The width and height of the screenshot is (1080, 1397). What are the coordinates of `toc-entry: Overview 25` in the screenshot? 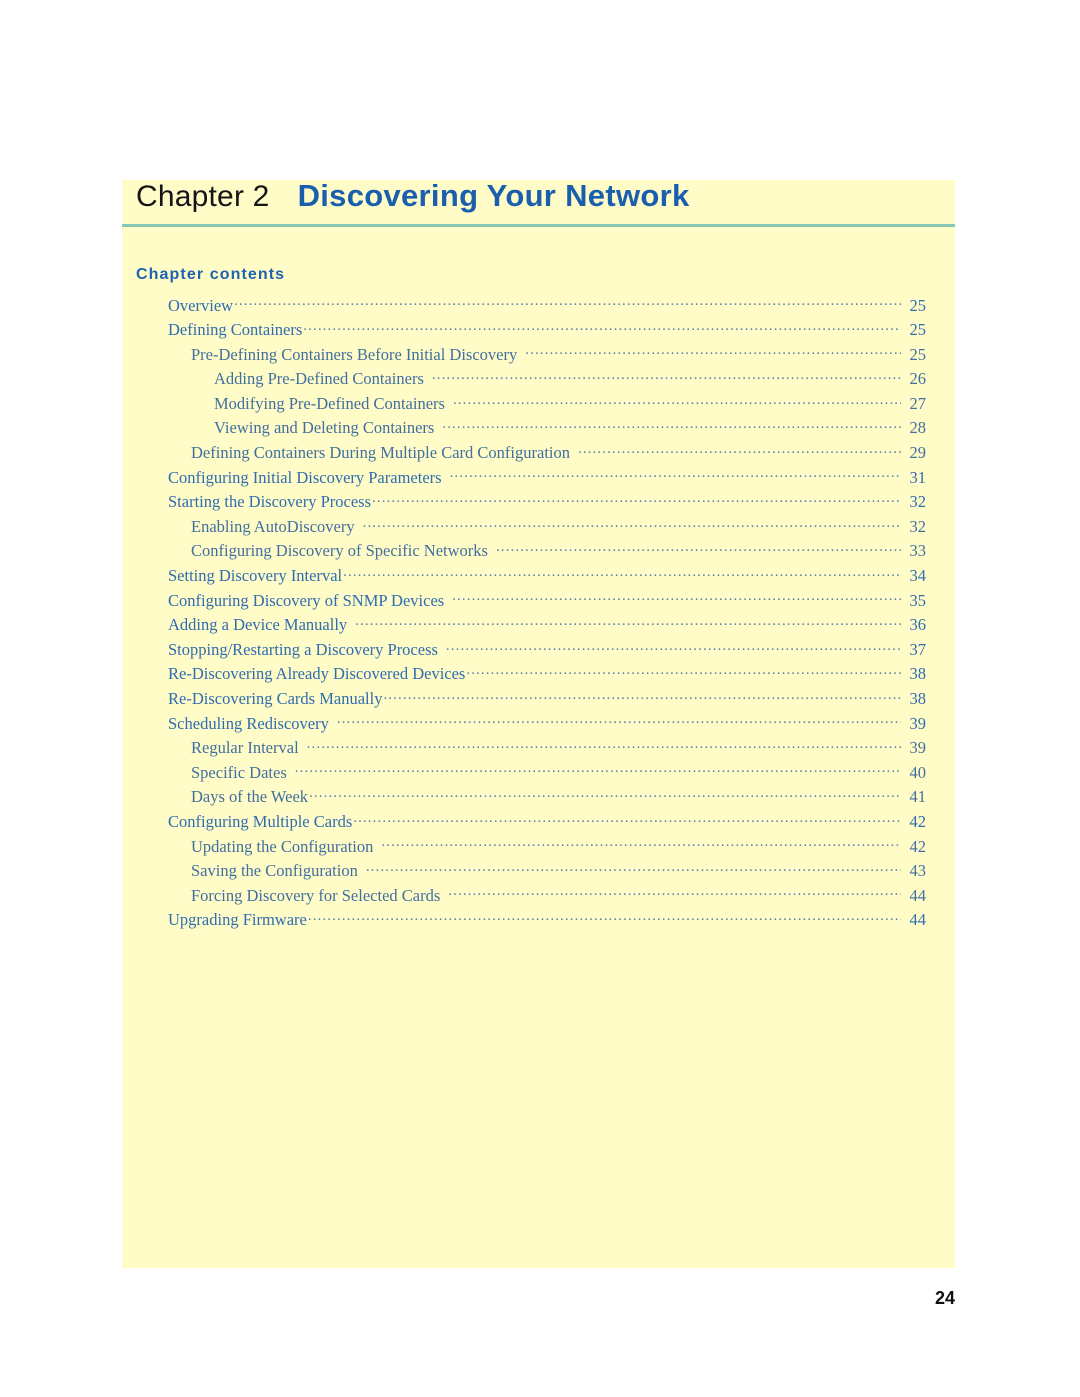 It's located at (531, 306).